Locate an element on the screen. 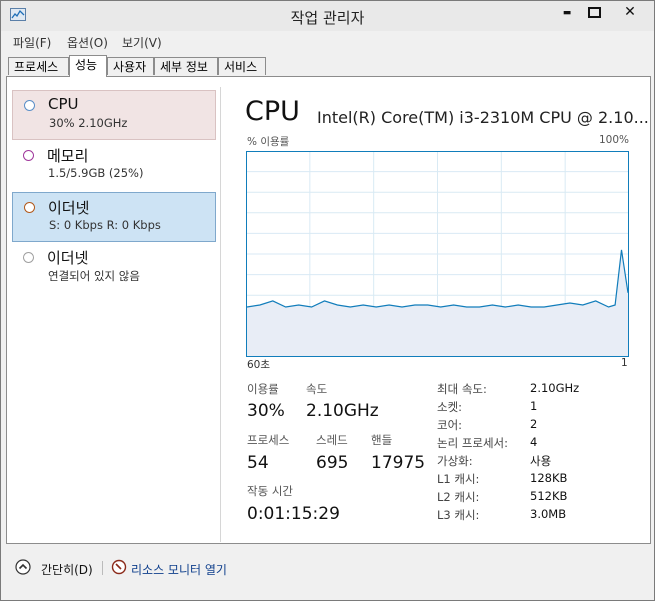 The height and width of the screenshot is (601, 655). handles-label: 핸들 is located at coordinates (382, 440).